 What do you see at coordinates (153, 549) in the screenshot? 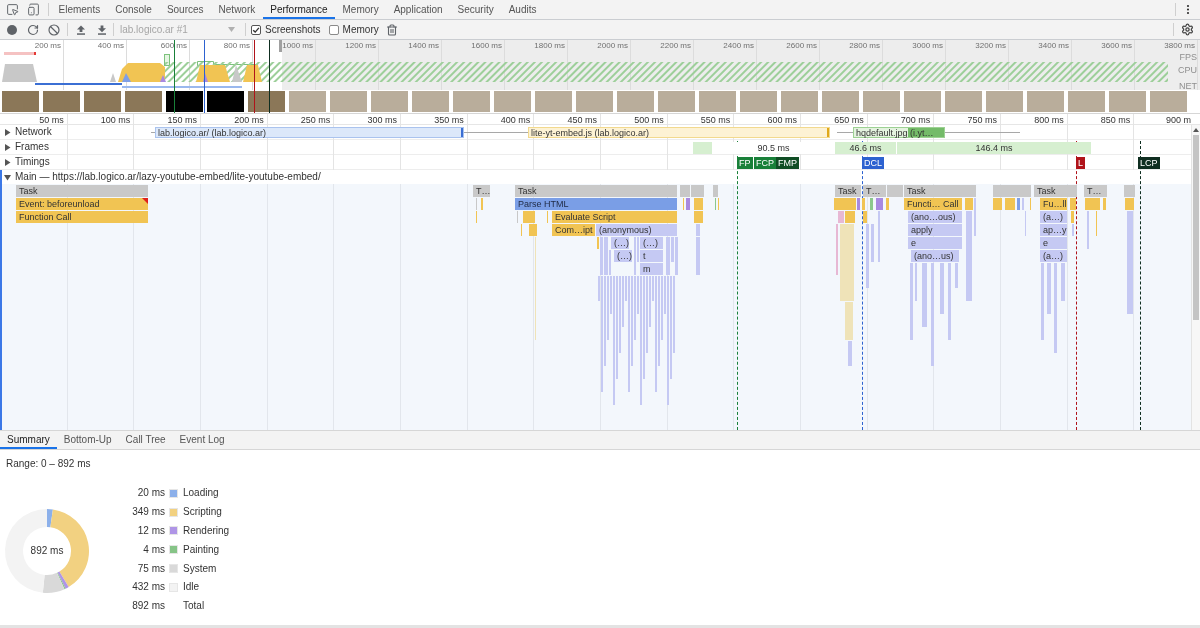
I see `legend-value: 4 ms` at bounding box center [153, 549].